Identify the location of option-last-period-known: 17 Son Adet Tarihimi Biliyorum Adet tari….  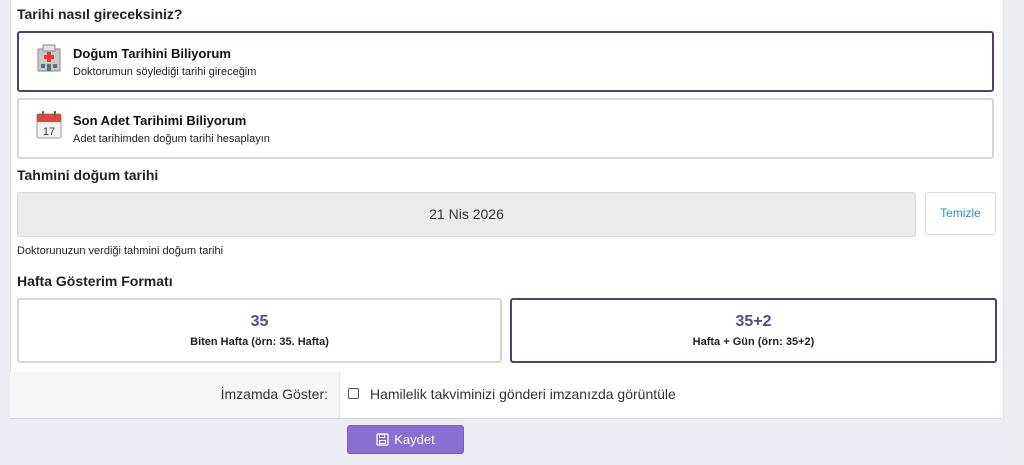
(505, 128).